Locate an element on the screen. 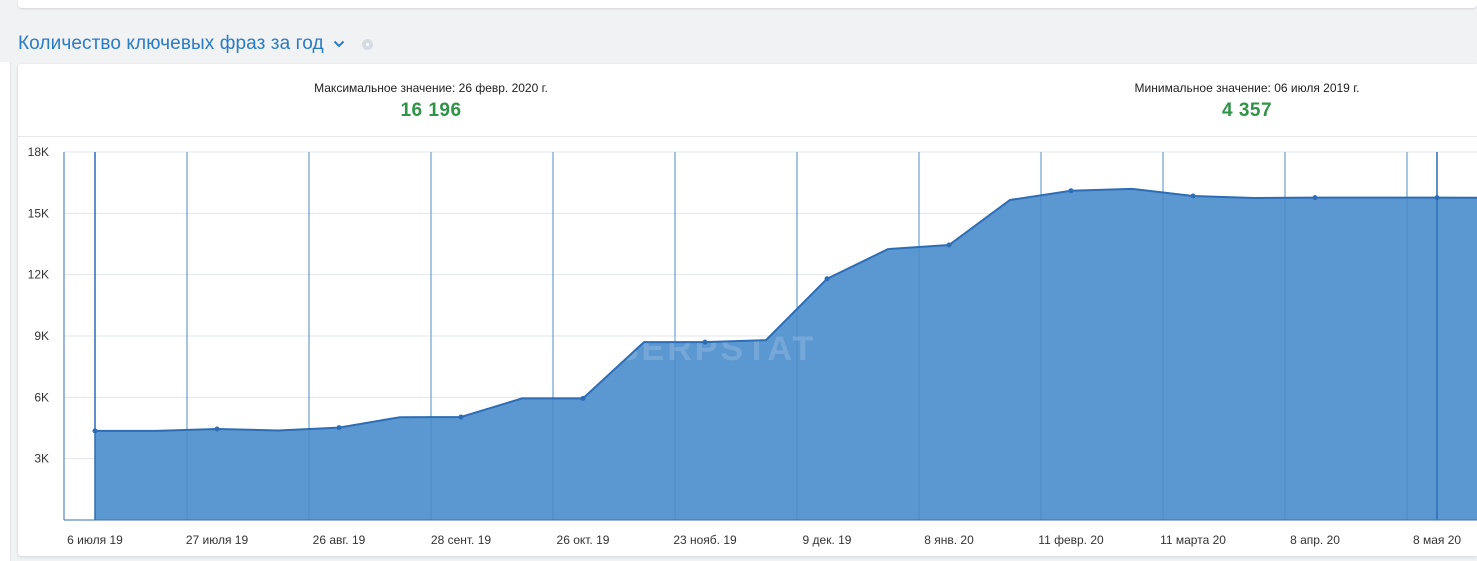  y-tick-label: 6K is located at coordinates (41, 397).